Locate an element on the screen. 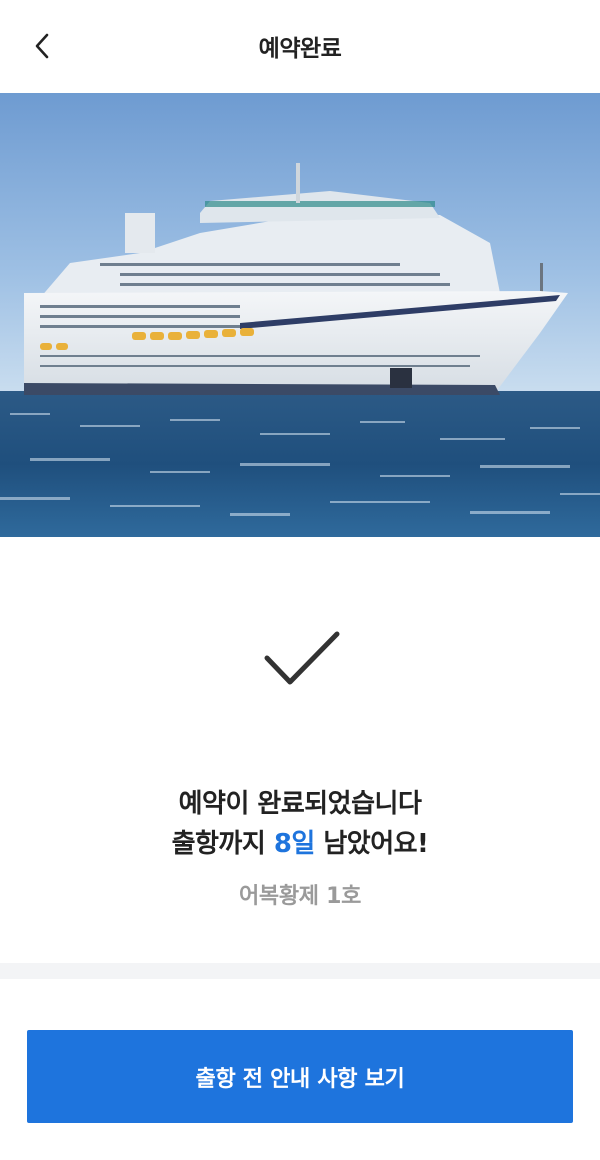 This screenshot has width=600, height=1160. confirmation-line1: 예약이 완료되었습니다 is located at coordinates (300, 804).